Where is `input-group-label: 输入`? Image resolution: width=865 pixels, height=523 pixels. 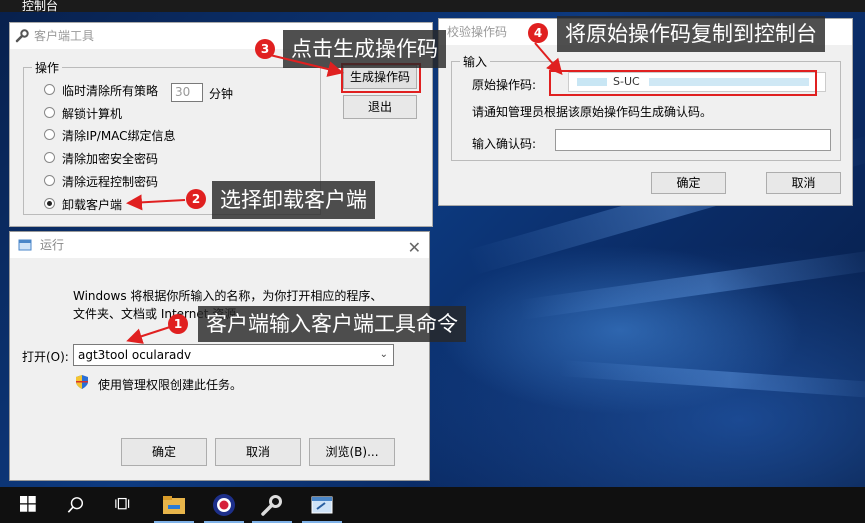 input-group-label: 输入 is located at coordinates (475, 61).